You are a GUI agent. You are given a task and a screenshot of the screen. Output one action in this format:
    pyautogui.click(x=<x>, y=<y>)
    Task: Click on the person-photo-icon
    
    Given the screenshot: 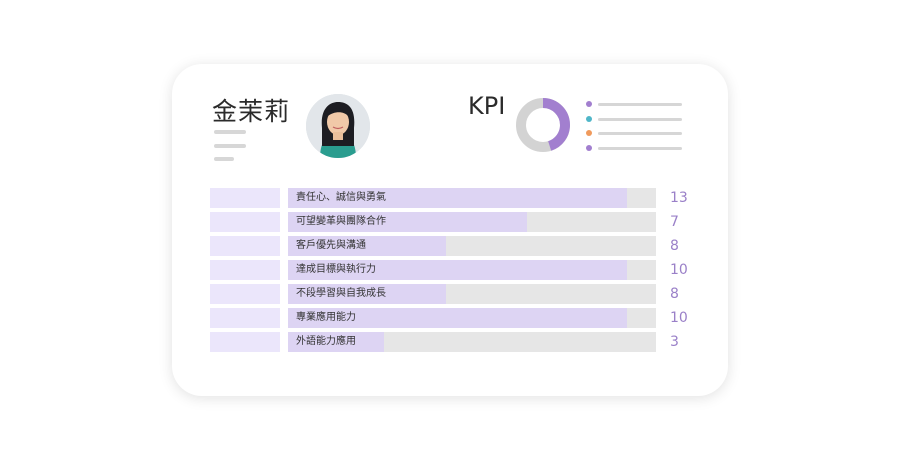 What is the action you would take?
    pyautogui.click(x=338, y=126)
    